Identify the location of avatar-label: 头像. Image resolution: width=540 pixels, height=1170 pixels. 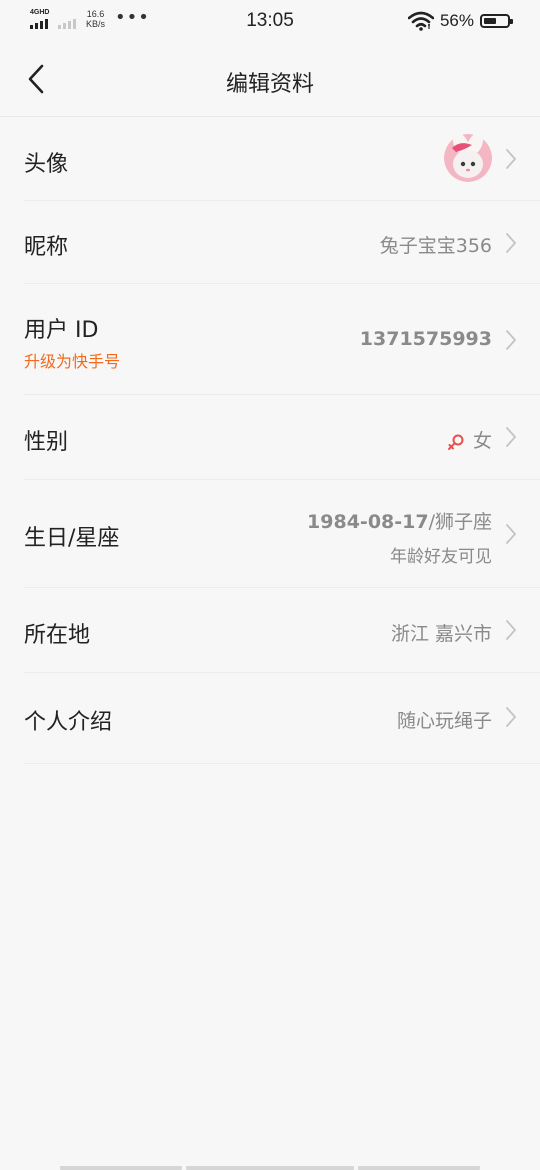
(46, 164).